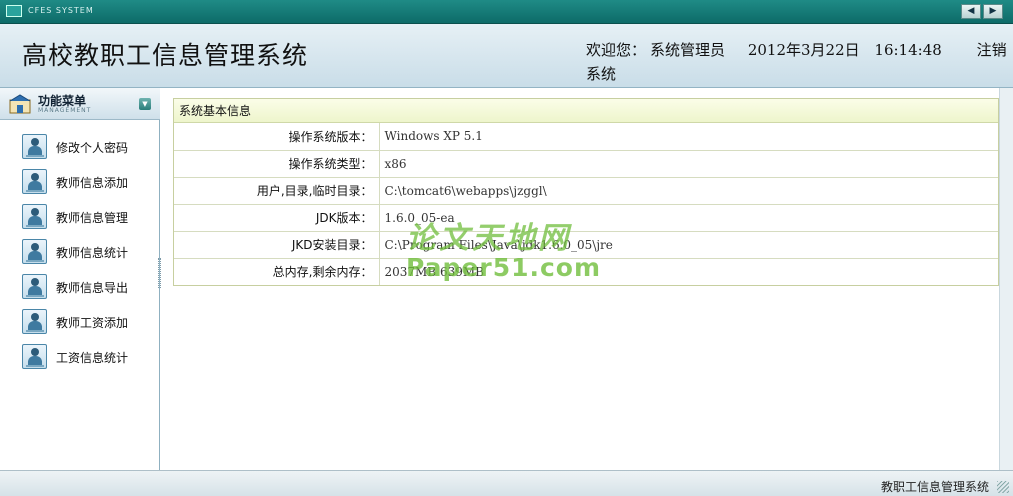 The image size is (1013, 496). I want to click on menu-item-teacher-add: 教师信息添加, so click(79, 180).